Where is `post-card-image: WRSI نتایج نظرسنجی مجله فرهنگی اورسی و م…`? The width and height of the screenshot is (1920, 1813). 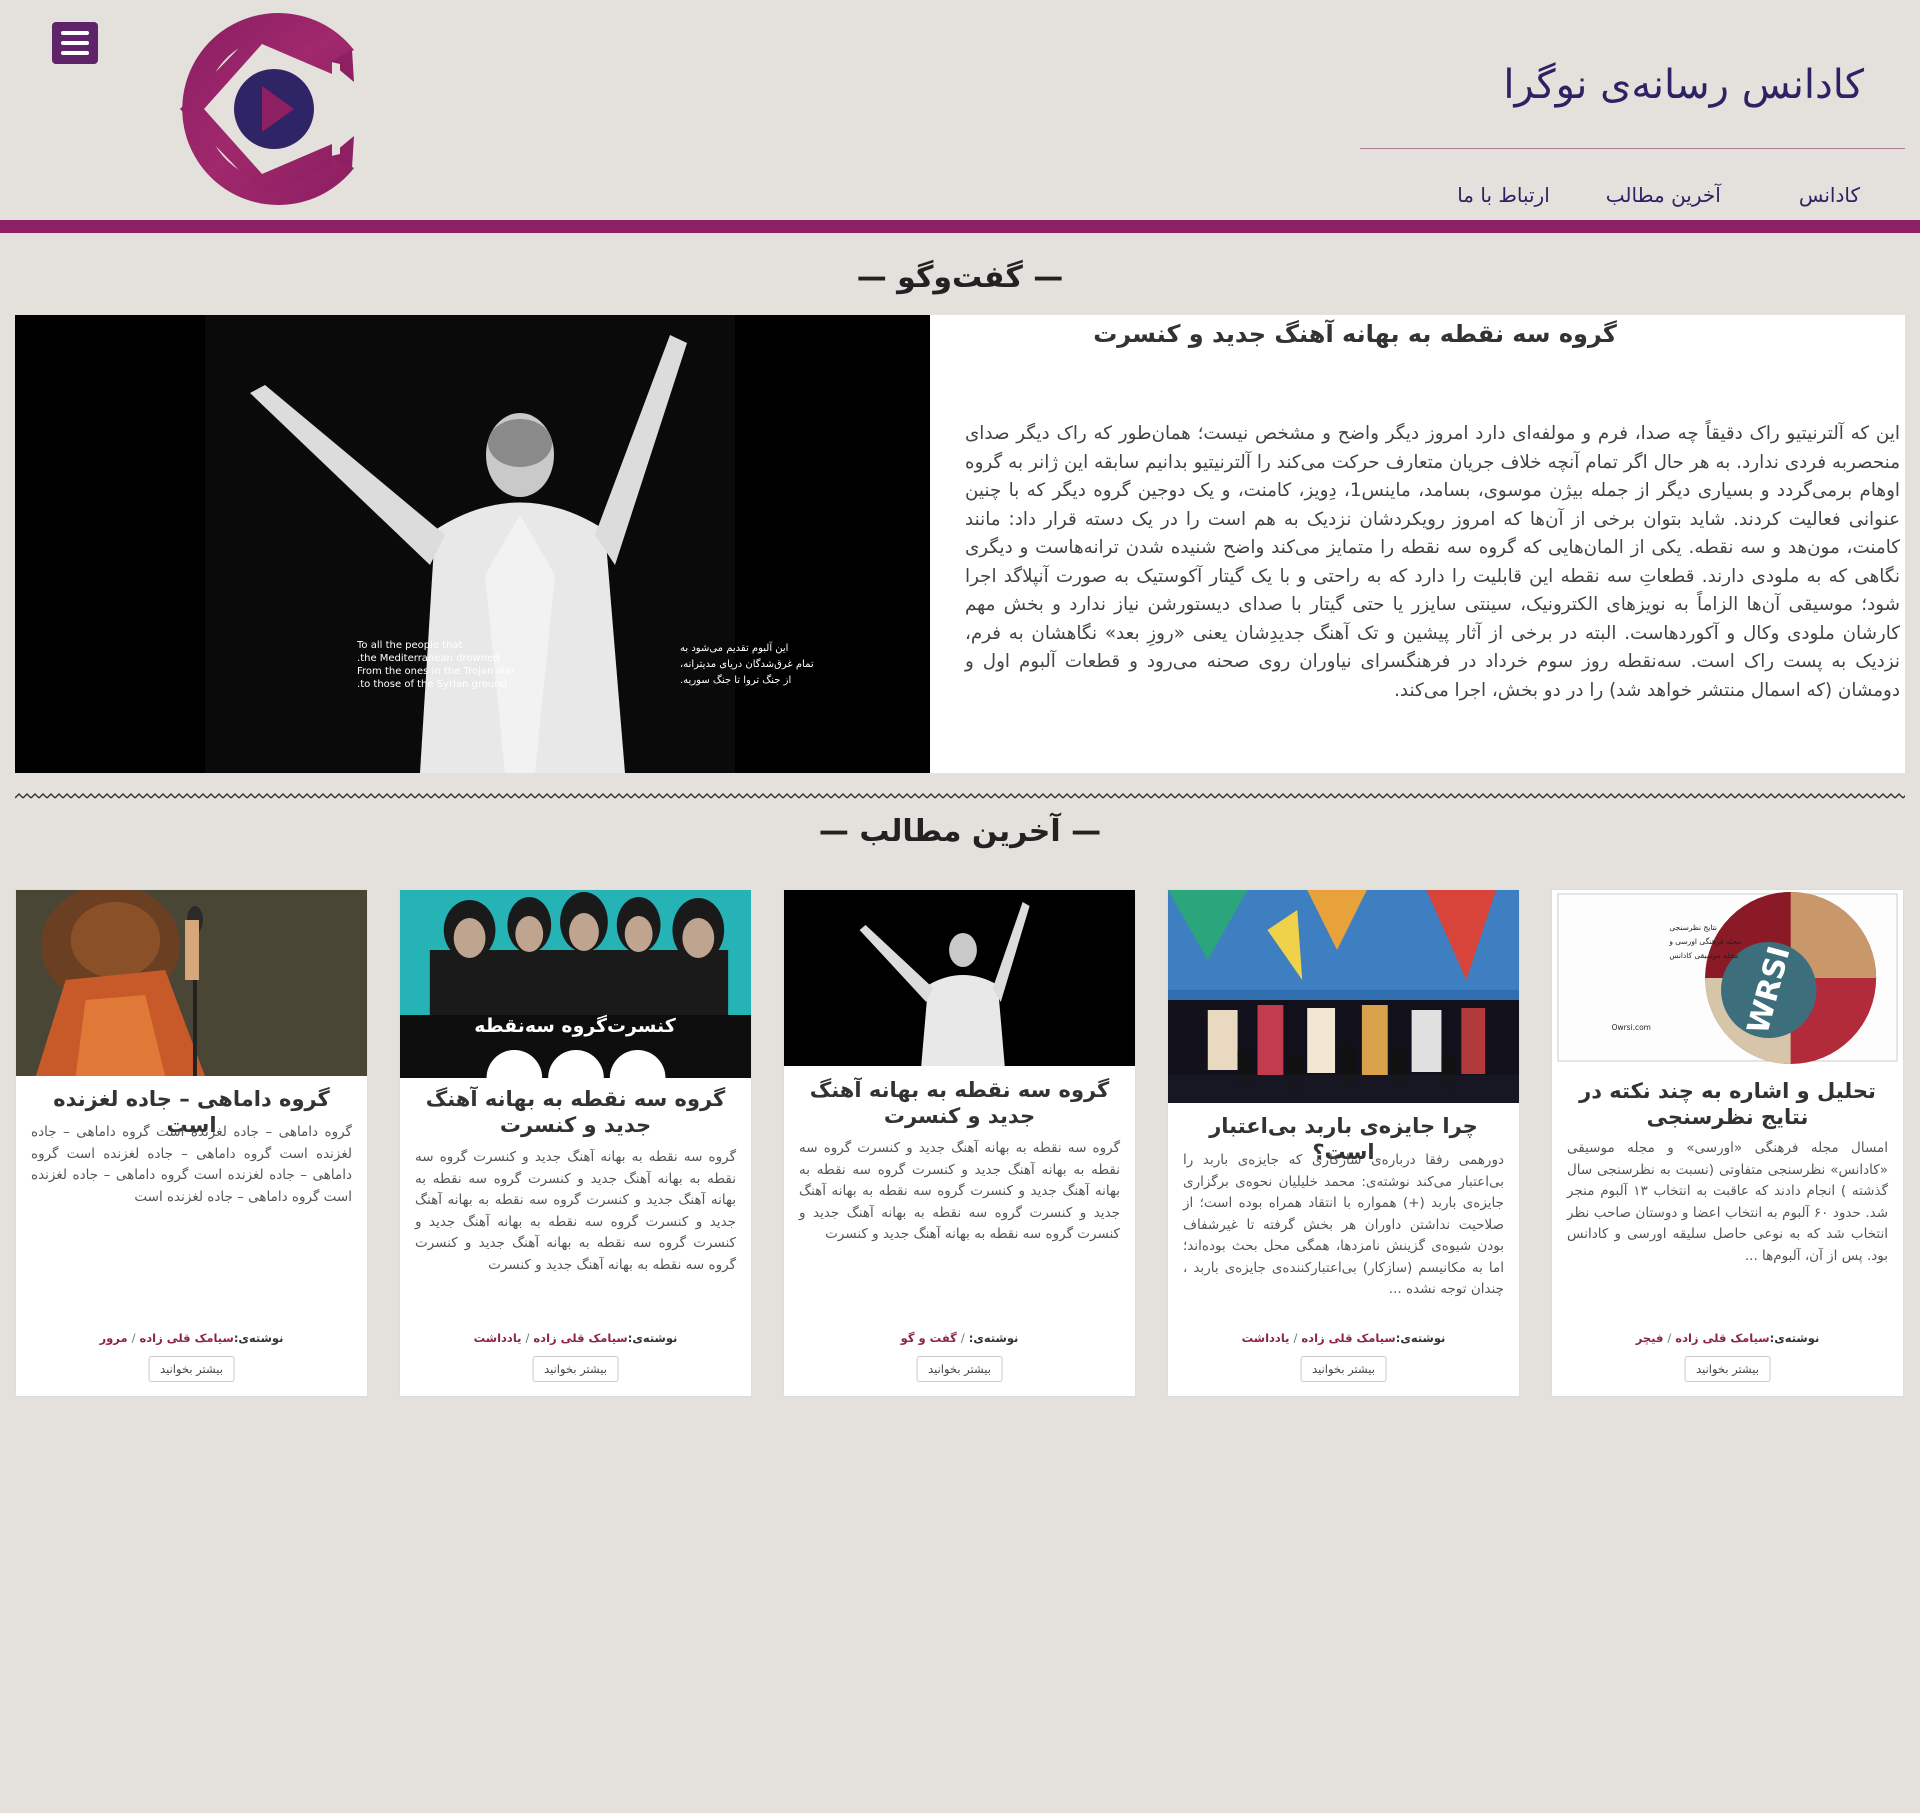
post-card-image: WRSI نتایج نظرسنجی مجله فرهنگی اورسی و م… is located at coordinates (1727, 977).